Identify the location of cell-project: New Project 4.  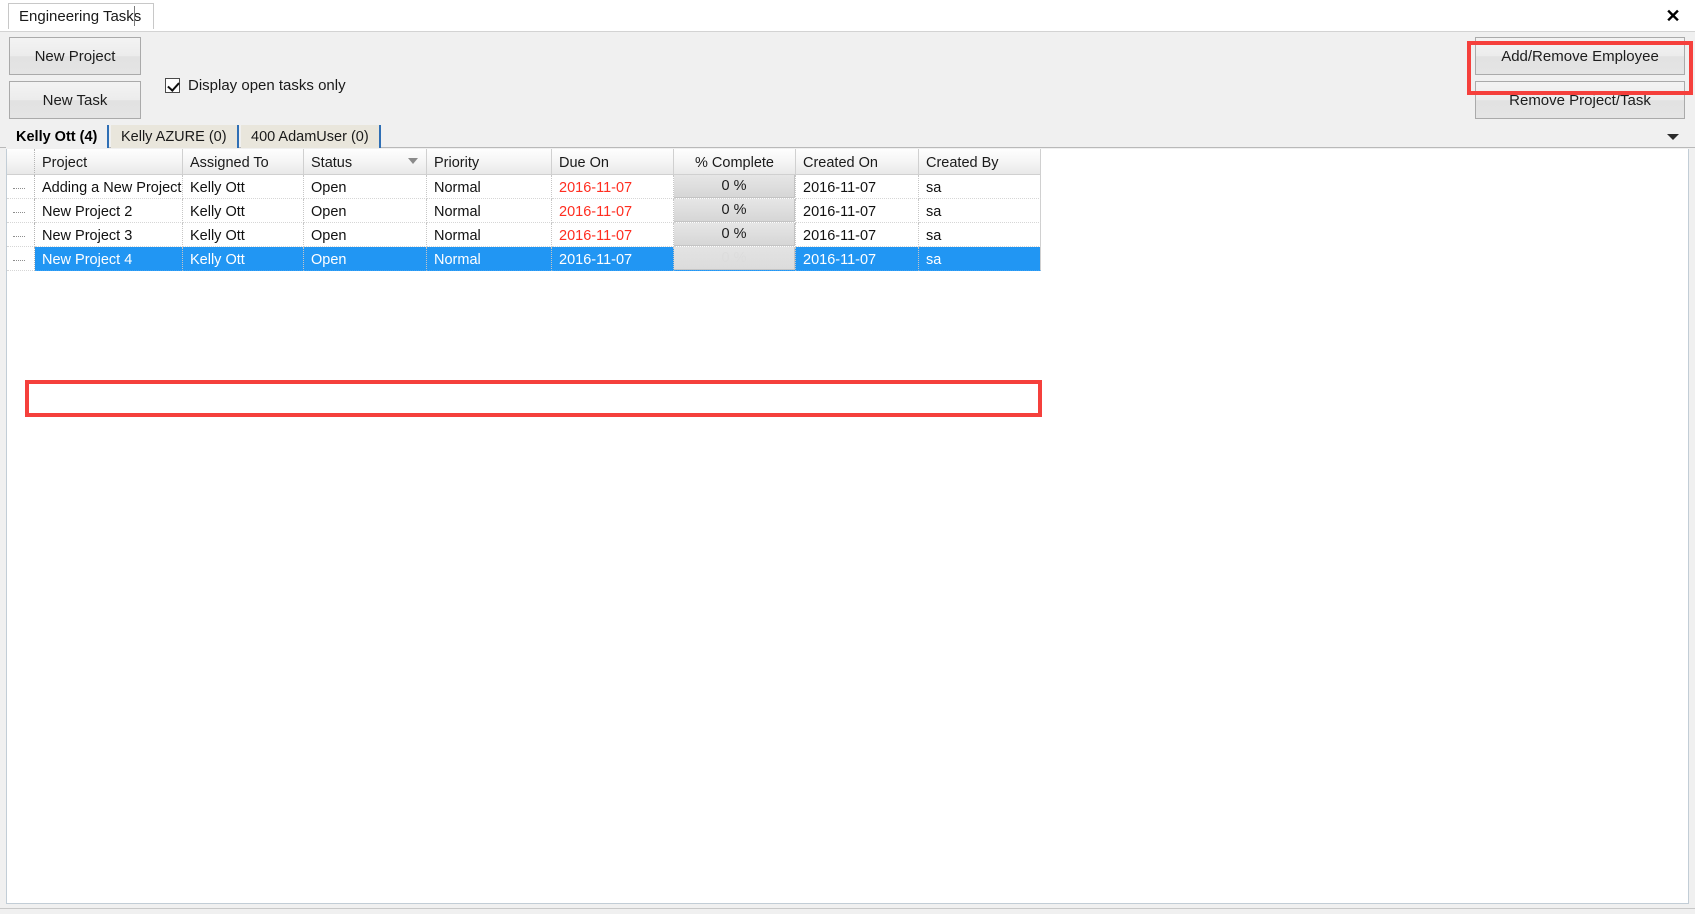
(109, 259).